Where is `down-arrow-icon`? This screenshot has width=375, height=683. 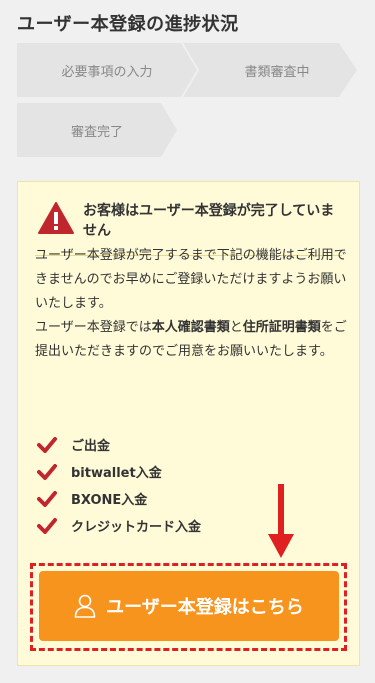
down-arrow-icon is located at coordinates (281, 521).